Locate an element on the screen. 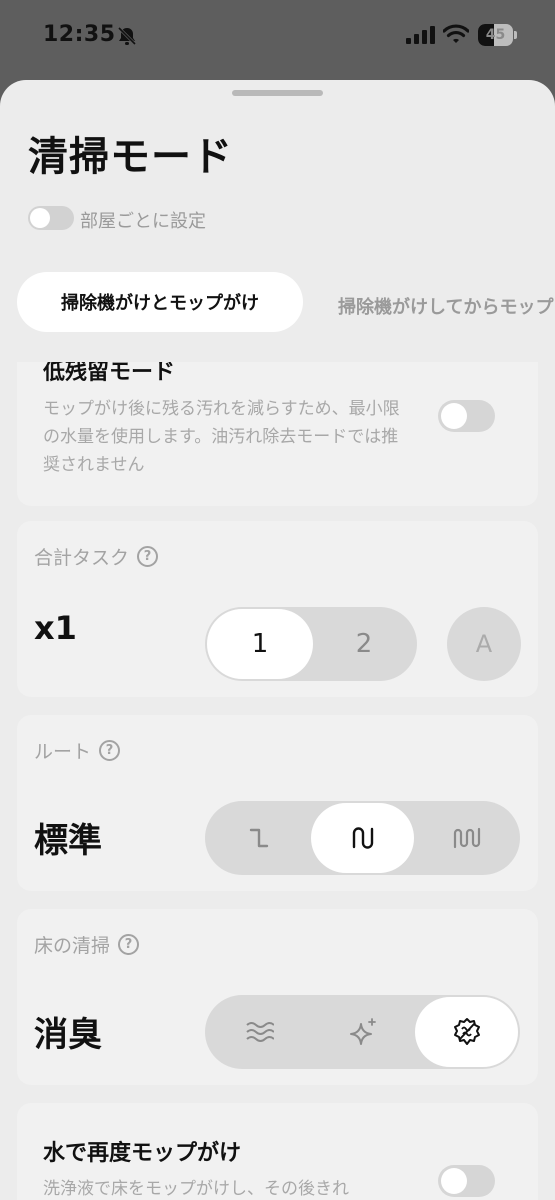  floor-cleaning-card: 床の清掃 ? 消臭 is located at coordinates (277, 997).